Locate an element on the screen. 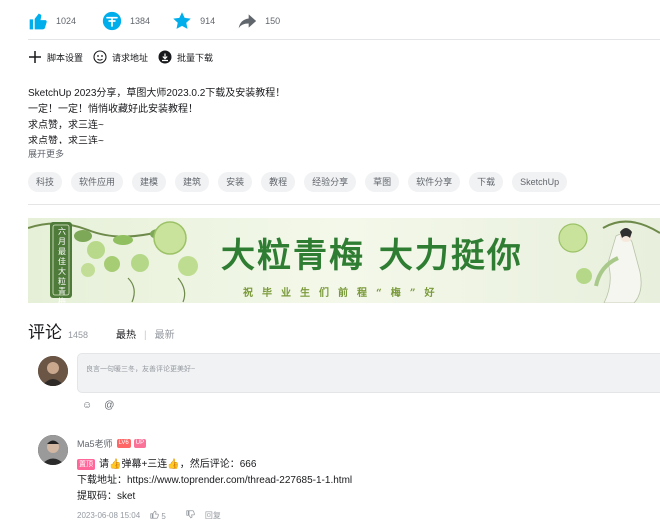 This screenshot has width=660, height=531. expand-description-link: 展开更多 is located at coordinates (46, 153).